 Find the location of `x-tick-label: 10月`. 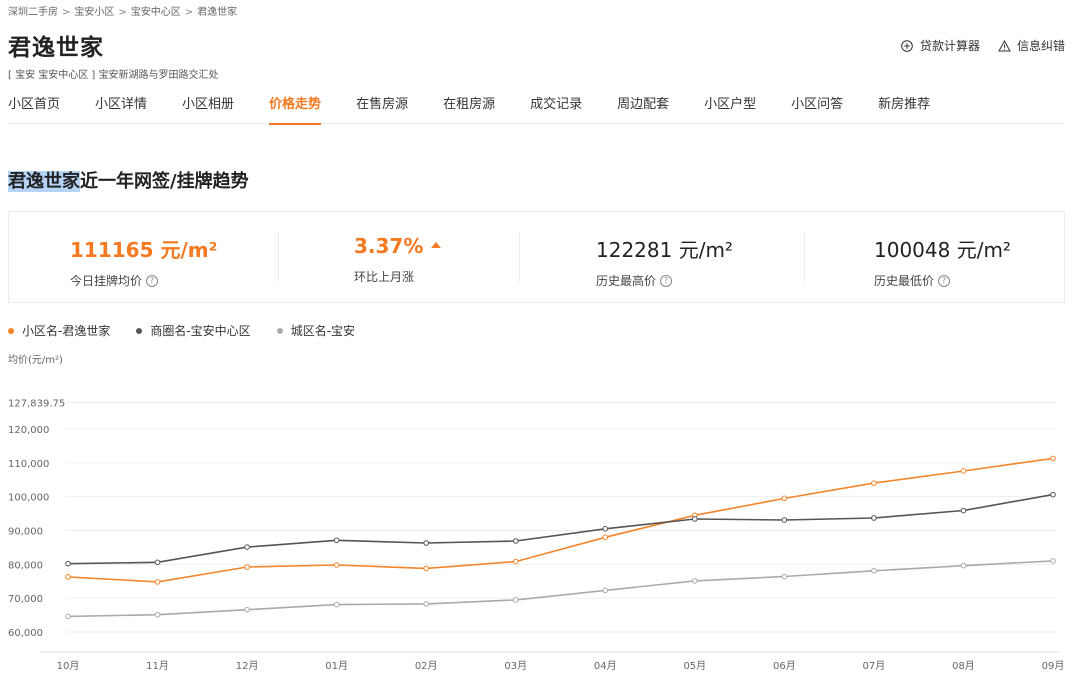

x-tick-label: 10月 is located at coordinates (68, 666).